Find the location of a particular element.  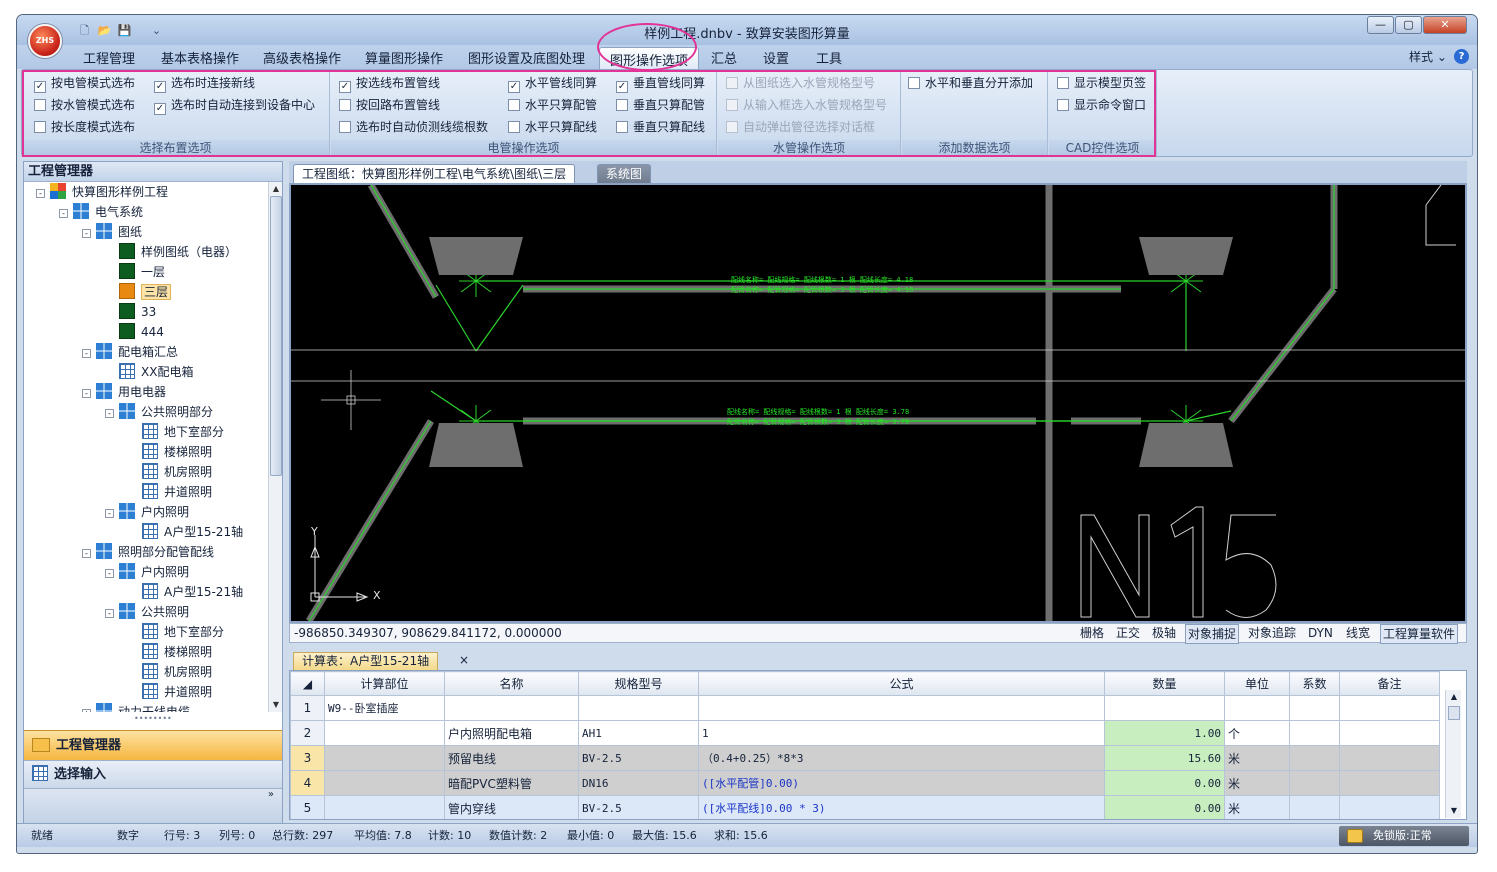

toggle-lineweight: 线宽 is located at coordinates (1358, 633).